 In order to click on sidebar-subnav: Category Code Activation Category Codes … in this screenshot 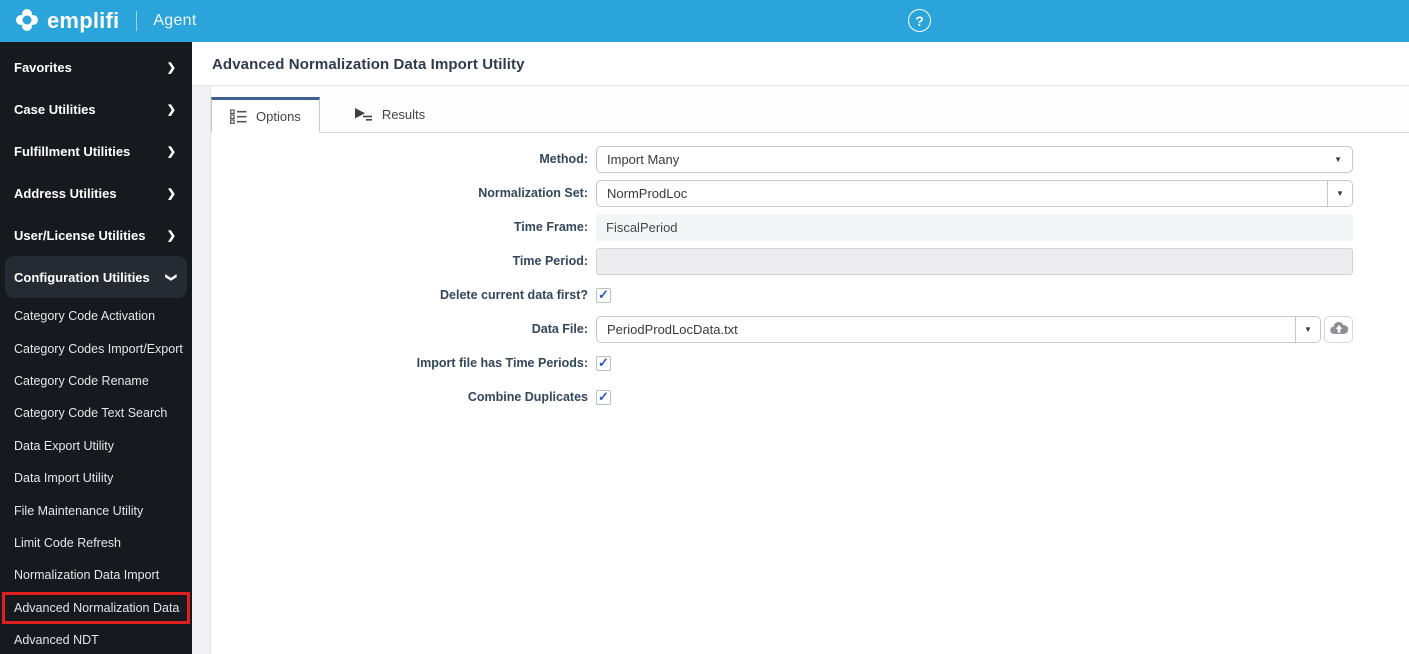, I will do `click(96, 477)`.